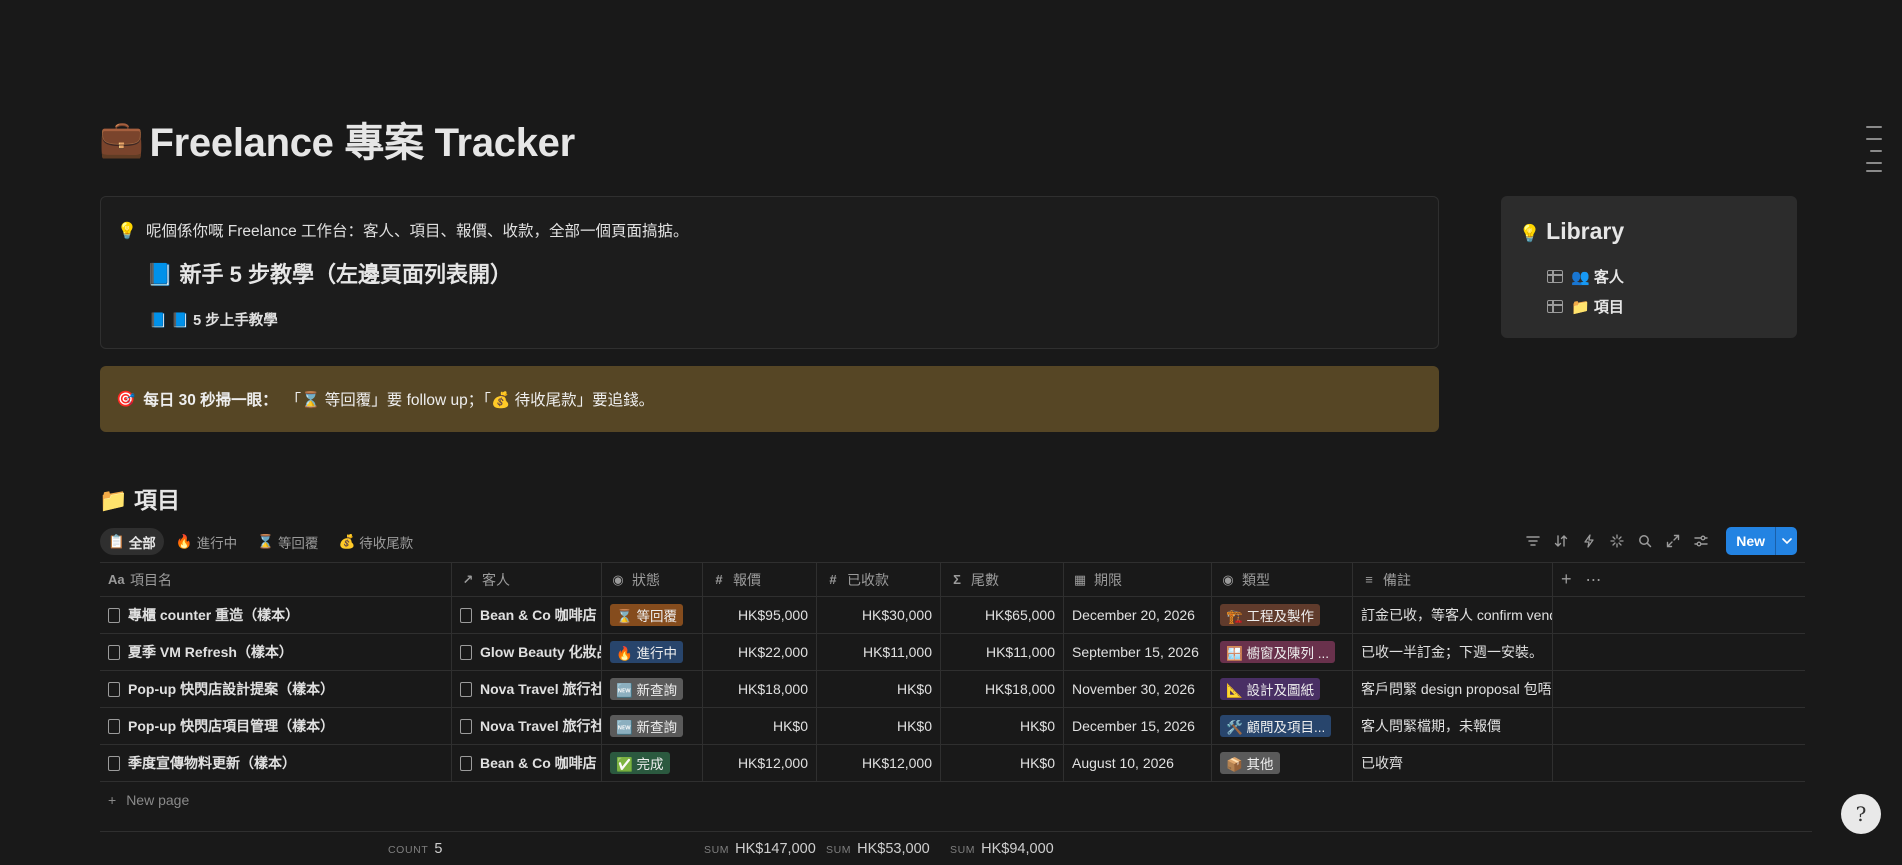  I want to click on ai-icon, so click(1617, 541).